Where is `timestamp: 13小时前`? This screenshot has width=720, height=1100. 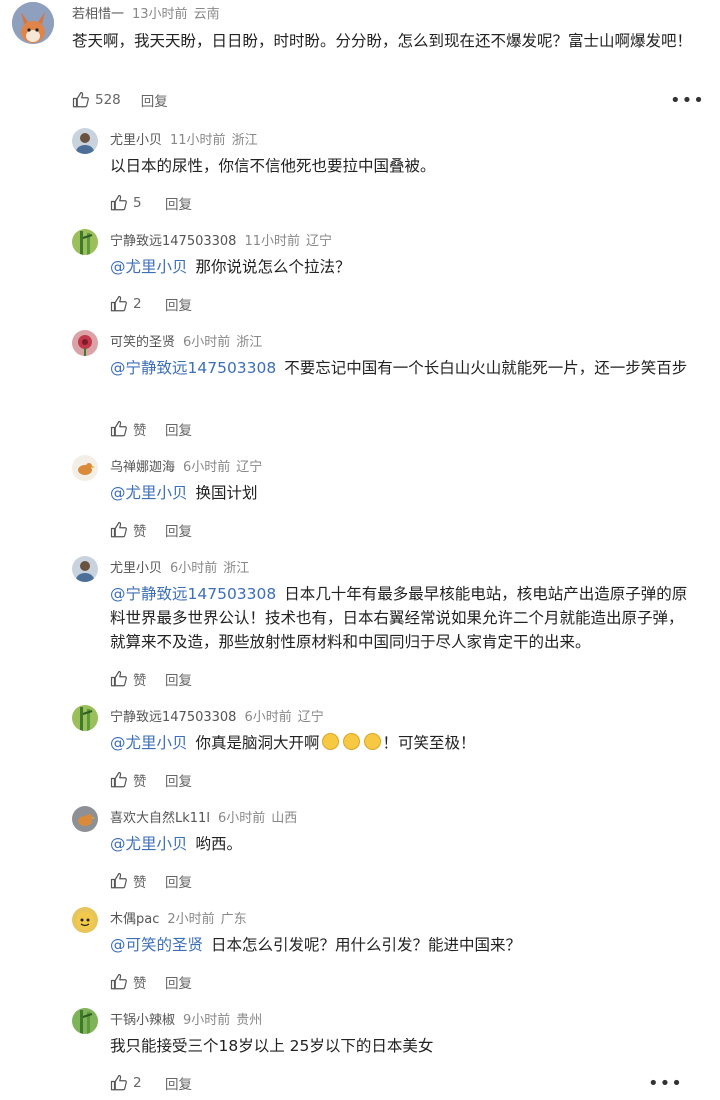 timestamp: 13小时前 is located at coordinates (160, 14).